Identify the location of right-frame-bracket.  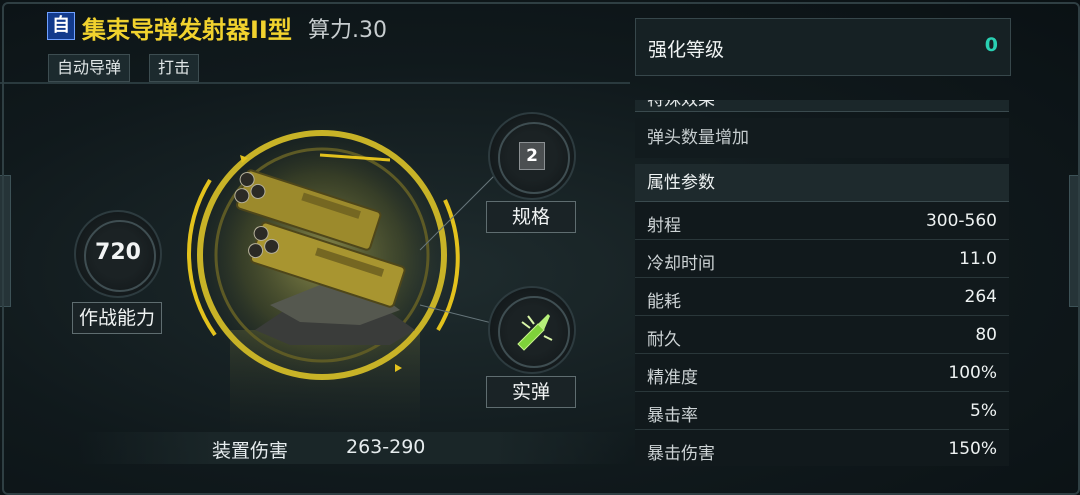
(1074, 241).